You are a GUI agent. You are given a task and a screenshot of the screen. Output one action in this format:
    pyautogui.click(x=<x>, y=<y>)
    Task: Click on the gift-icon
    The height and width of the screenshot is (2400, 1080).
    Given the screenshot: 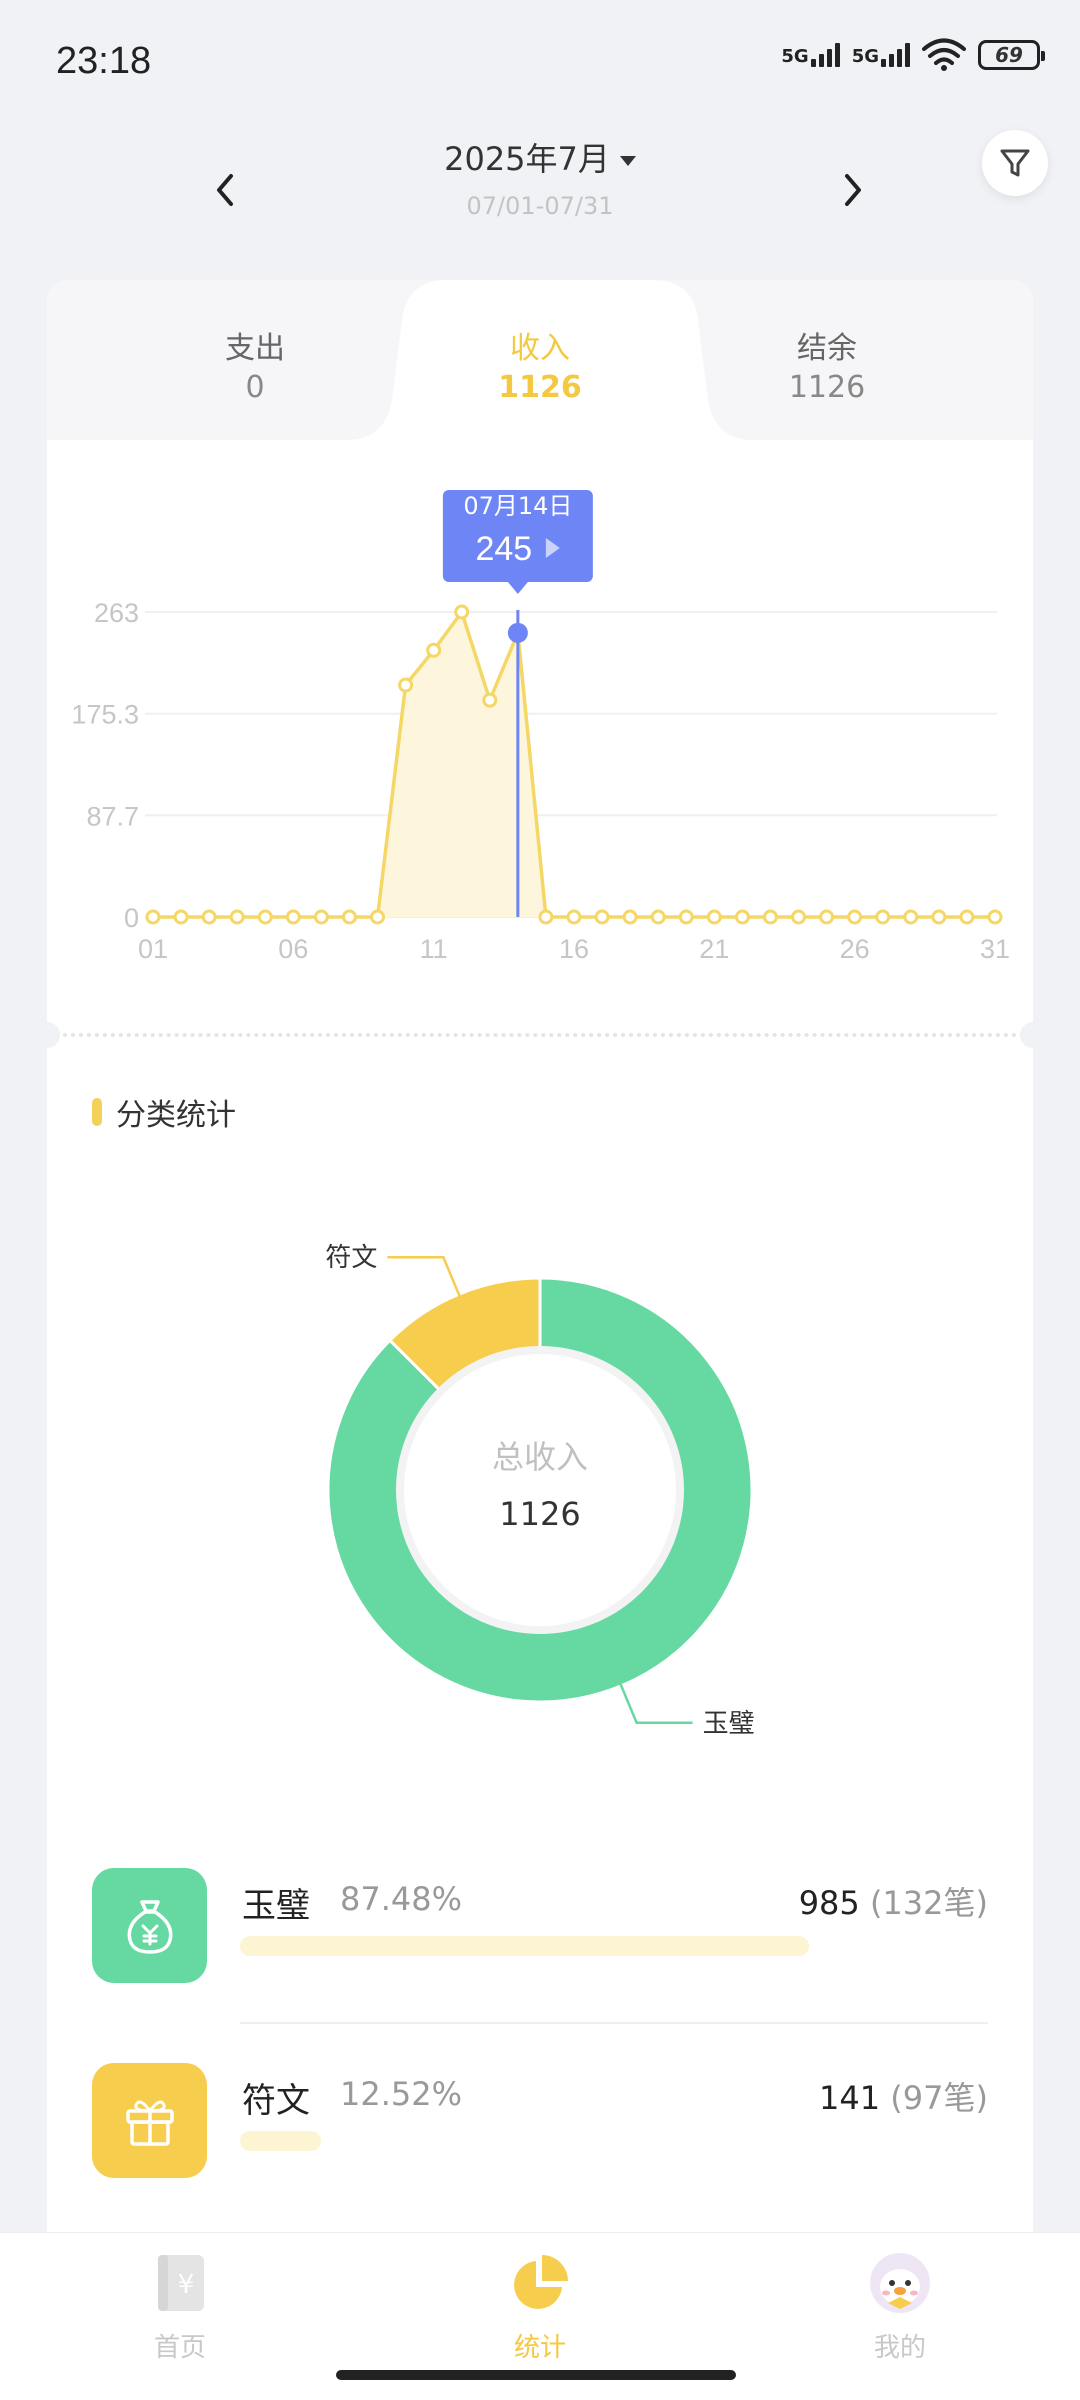 What is the action you would take?
    pyautogui.click(x=149, y=2120)
    